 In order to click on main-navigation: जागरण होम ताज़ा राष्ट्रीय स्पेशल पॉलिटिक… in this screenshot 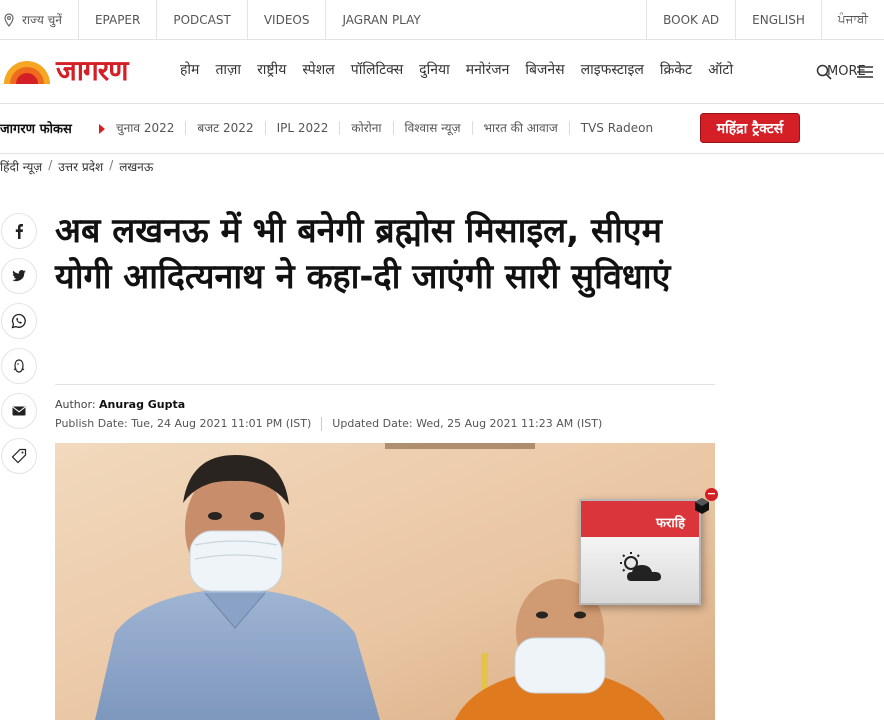, I will do `click(442, 72)`.